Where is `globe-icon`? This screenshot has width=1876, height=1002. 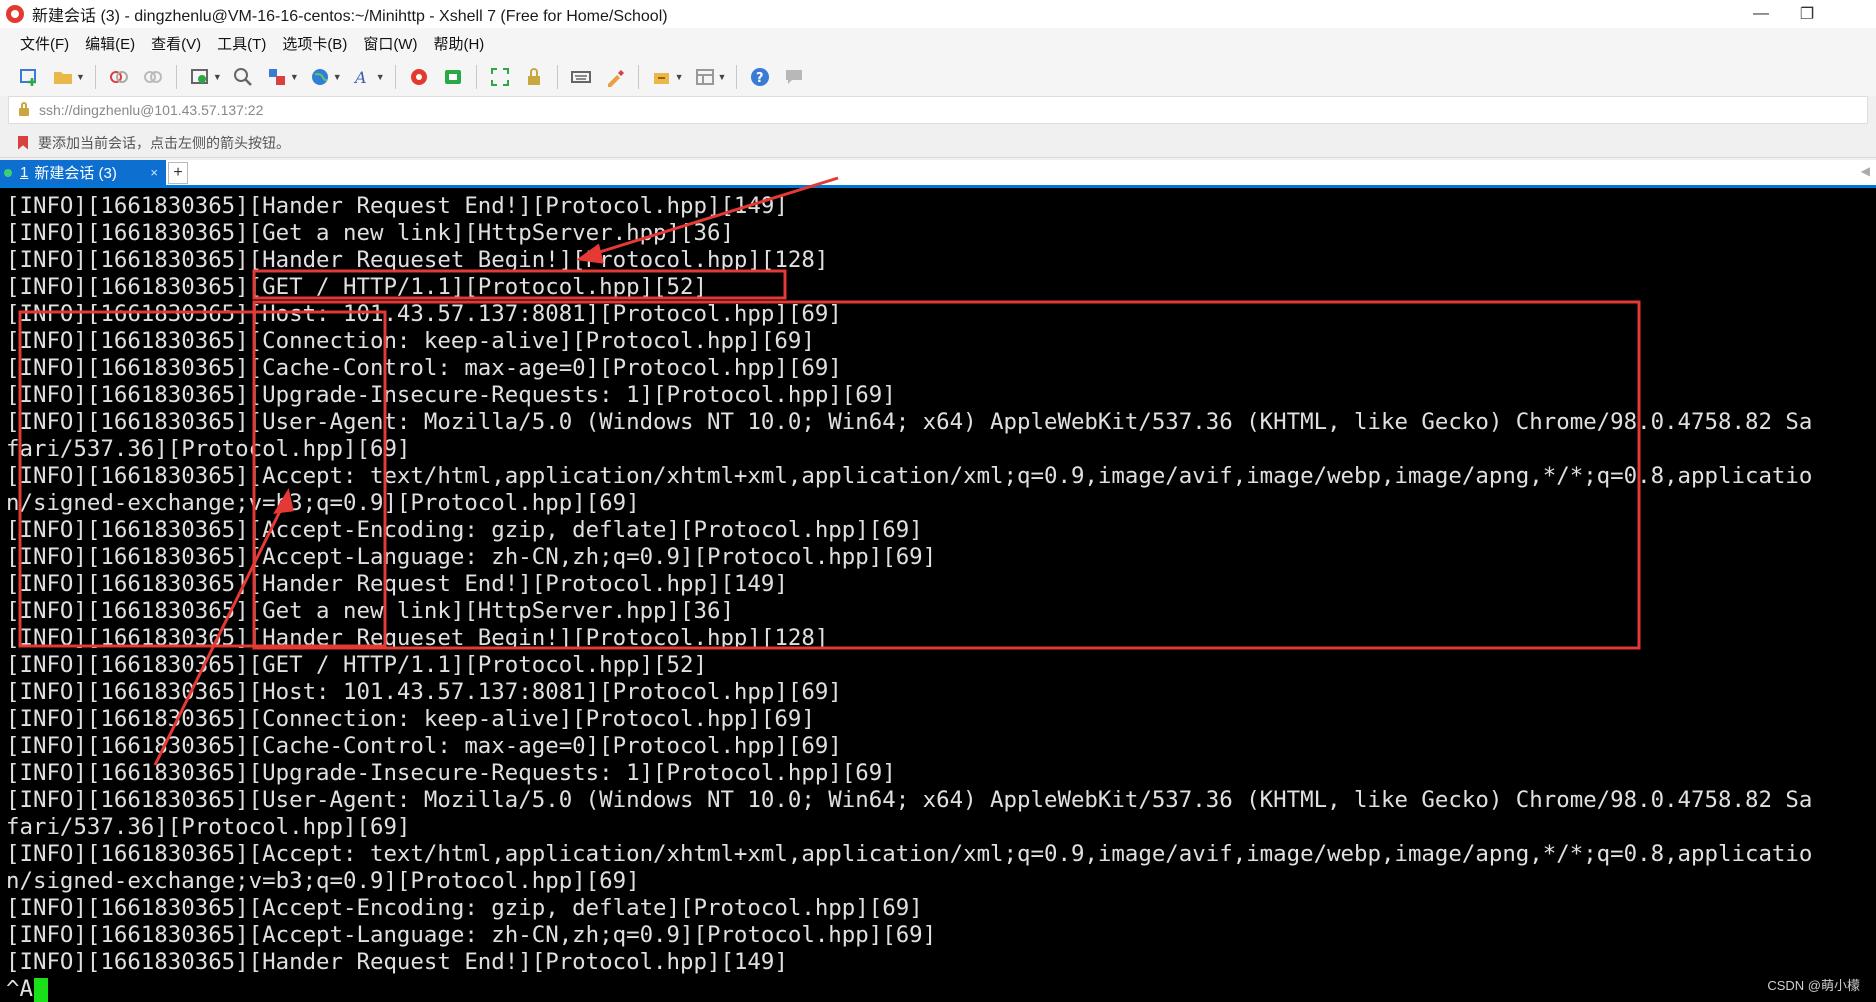 globe-icon is located at coordinates (320, 77).